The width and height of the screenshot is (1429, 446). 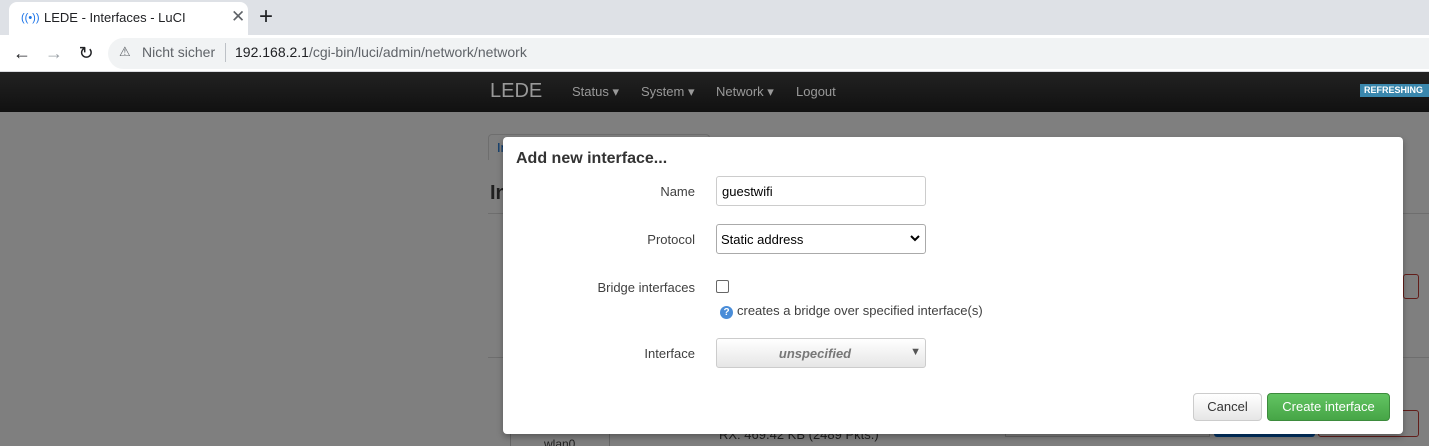 I want to click on triangle-down-icon: ▼, so click(x=915, y=352).